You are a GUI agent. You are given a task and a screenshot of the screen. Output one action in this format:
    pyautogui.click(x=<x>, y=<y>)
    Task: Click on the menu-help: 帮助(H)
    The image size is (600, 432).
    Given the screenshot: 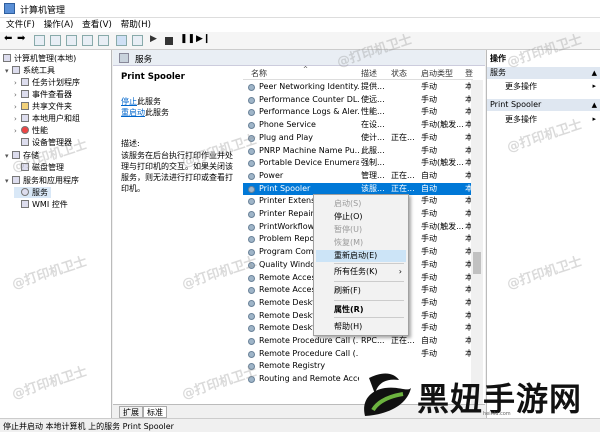 What is the action you would take?
    pyautogui.click(x=136, y=25)
    